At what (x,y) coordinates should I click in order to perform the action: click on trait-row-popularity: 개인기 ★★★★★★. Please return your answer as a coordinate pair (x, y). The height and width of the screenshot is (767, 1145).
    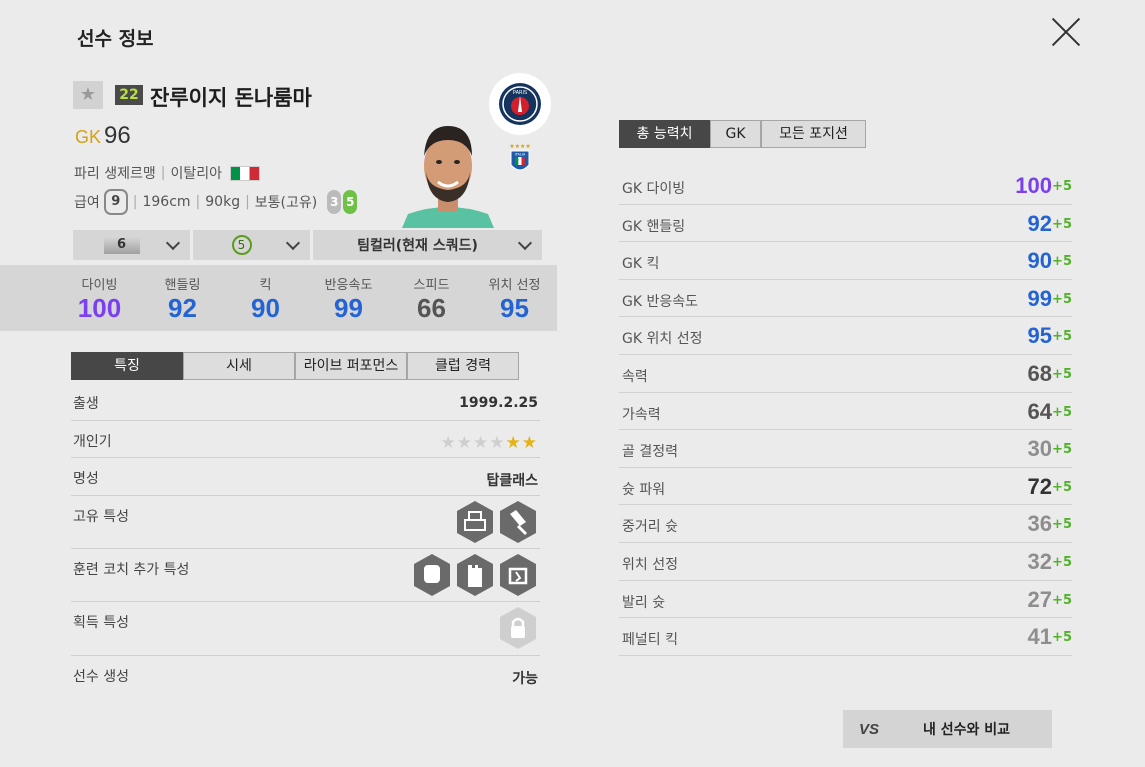
    Looking at the image, I should click on (305, 439).